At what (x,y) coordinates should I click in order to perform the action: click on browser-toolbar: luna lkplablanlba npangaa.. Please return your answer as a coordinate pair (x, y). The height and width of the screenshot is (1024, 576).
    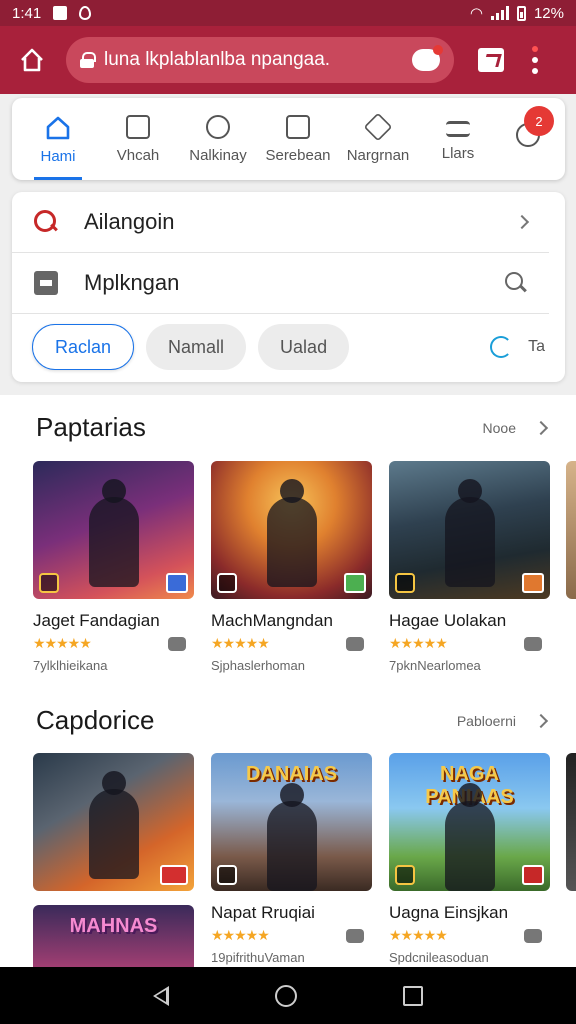
    Looking at the image, I should click on (288, 60).